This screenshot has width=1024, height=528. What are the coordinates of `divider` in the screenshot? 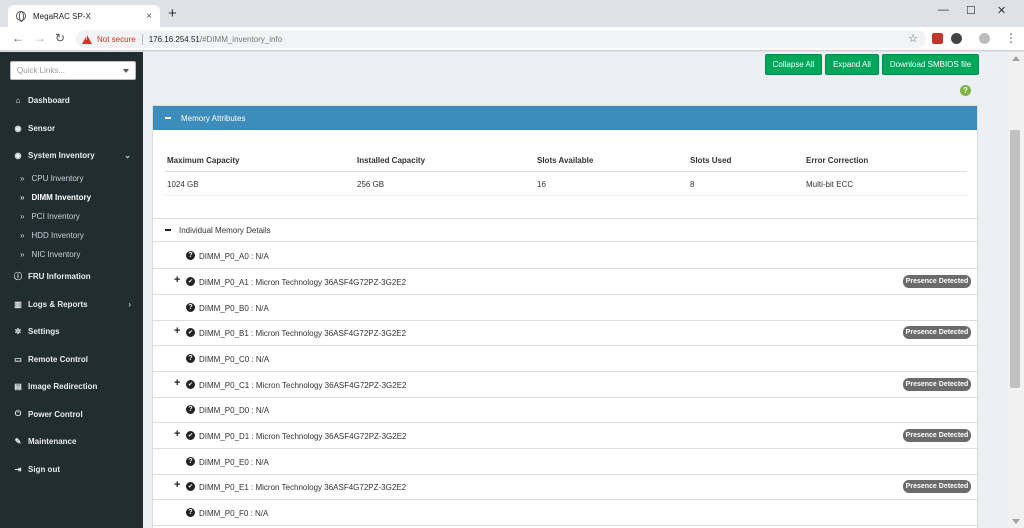 It's located at (142, 39).